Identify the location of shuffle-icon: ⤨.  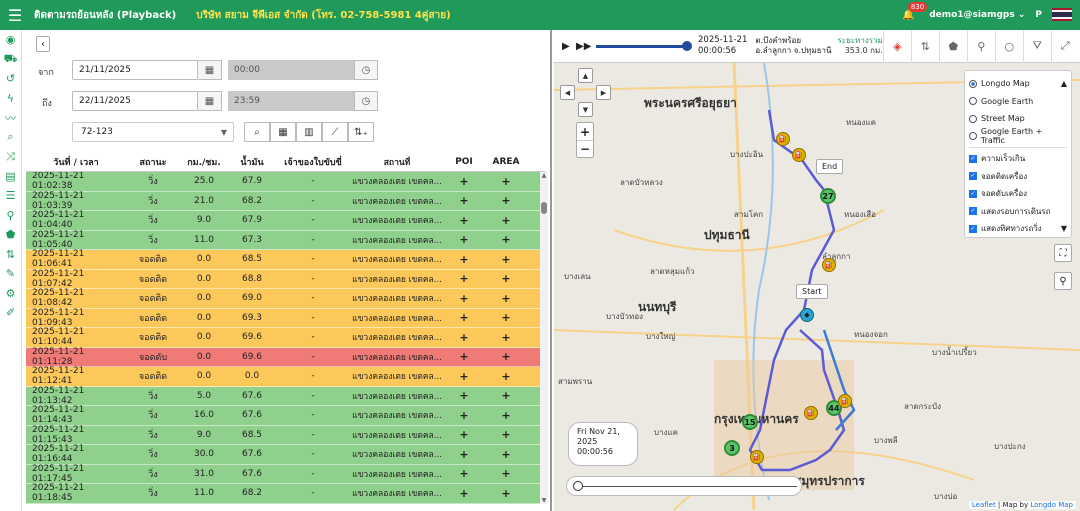
(10, 157).